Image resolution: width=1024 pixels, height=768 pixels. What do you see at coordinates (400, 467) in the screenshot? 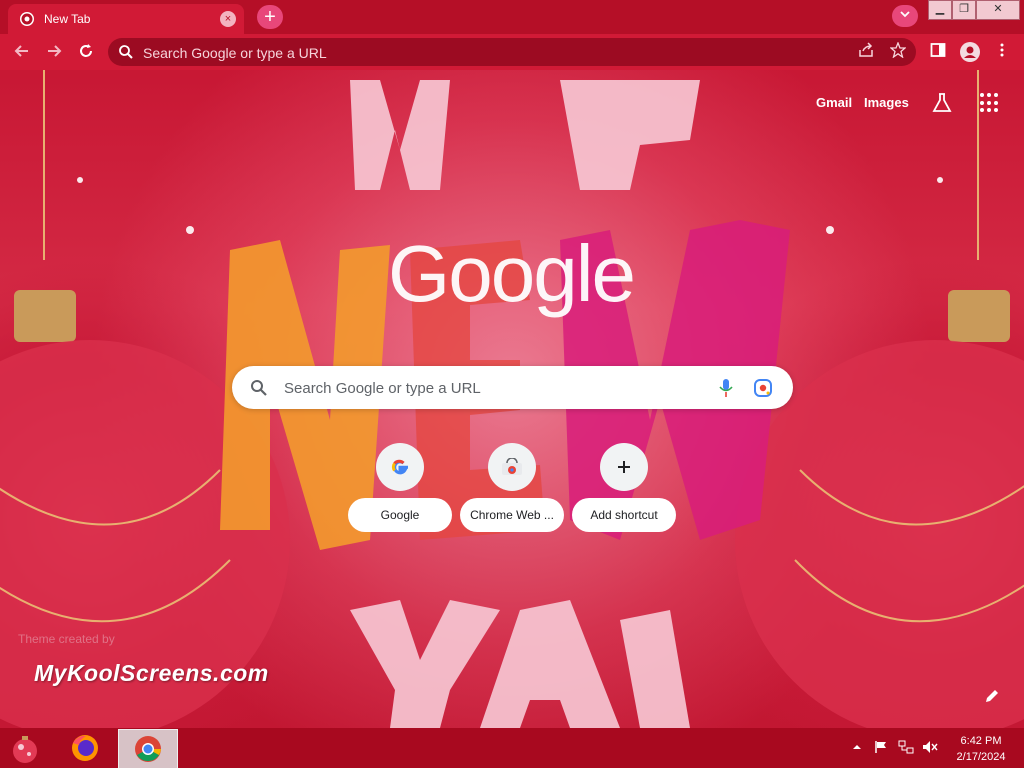
I see `google-g-icon` at bounding box center [400, 467].